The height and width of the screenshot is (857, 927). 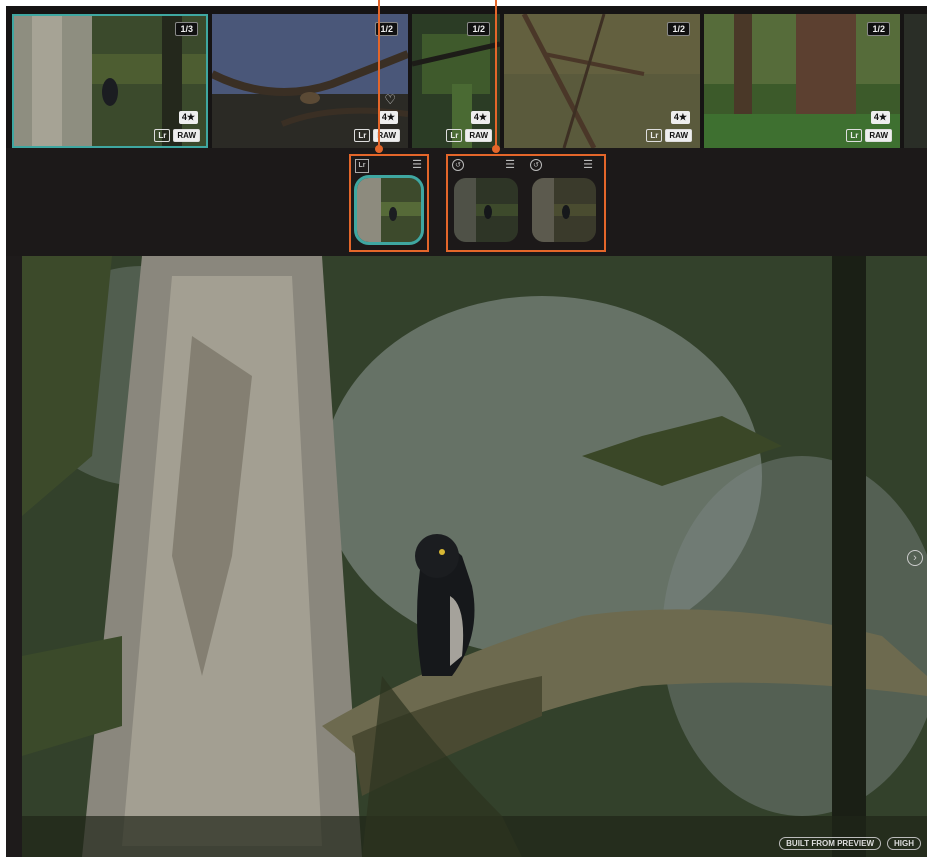 I want to click on preview-status: BUILT FROM PREVIEW HIGH, so click(x=850, y=843).